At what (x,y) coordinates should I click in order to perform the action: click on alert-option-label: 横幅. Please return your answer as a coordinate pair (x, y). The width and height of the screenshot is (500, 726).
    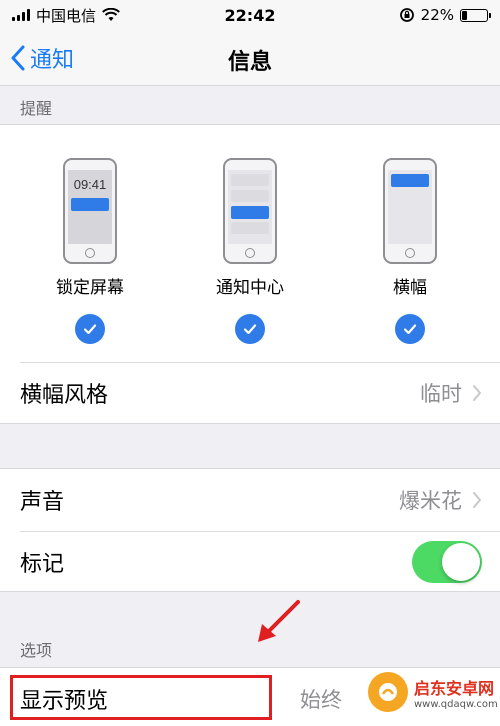
    Looking at the image, I should click on (410, 288).